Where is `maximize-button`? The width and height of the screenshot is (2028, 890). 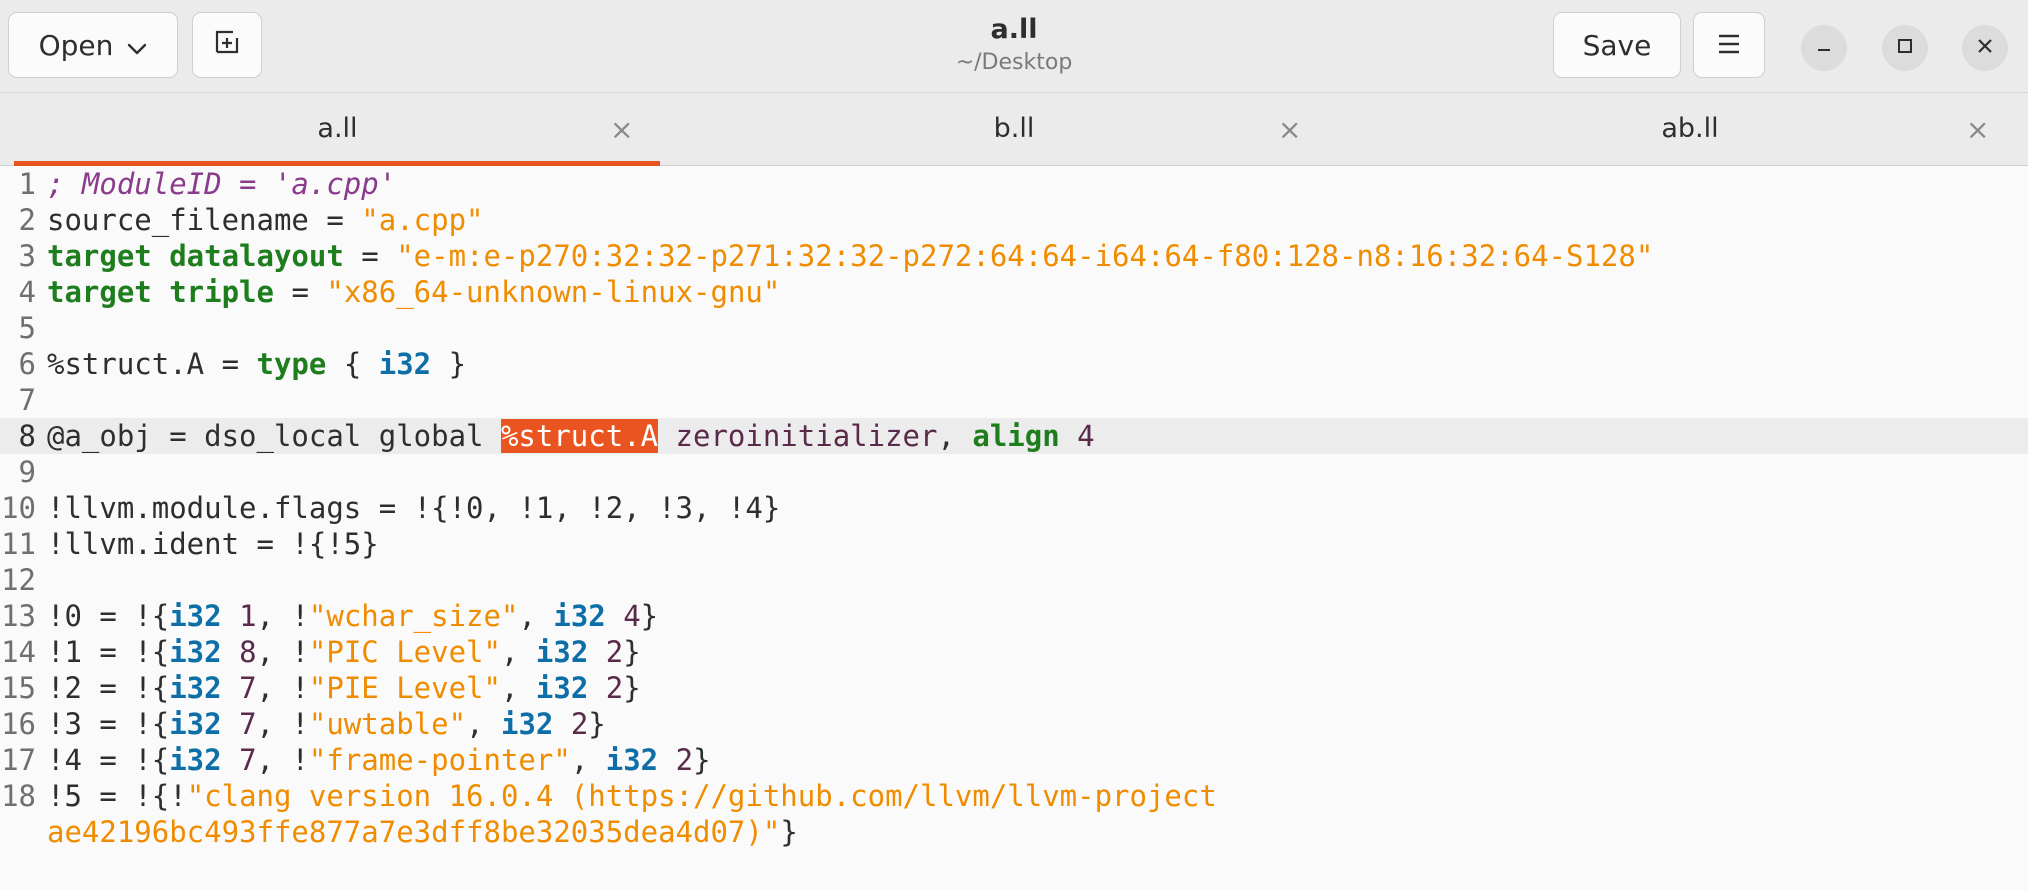
maximize-button is located at coordinates (1905, 48).